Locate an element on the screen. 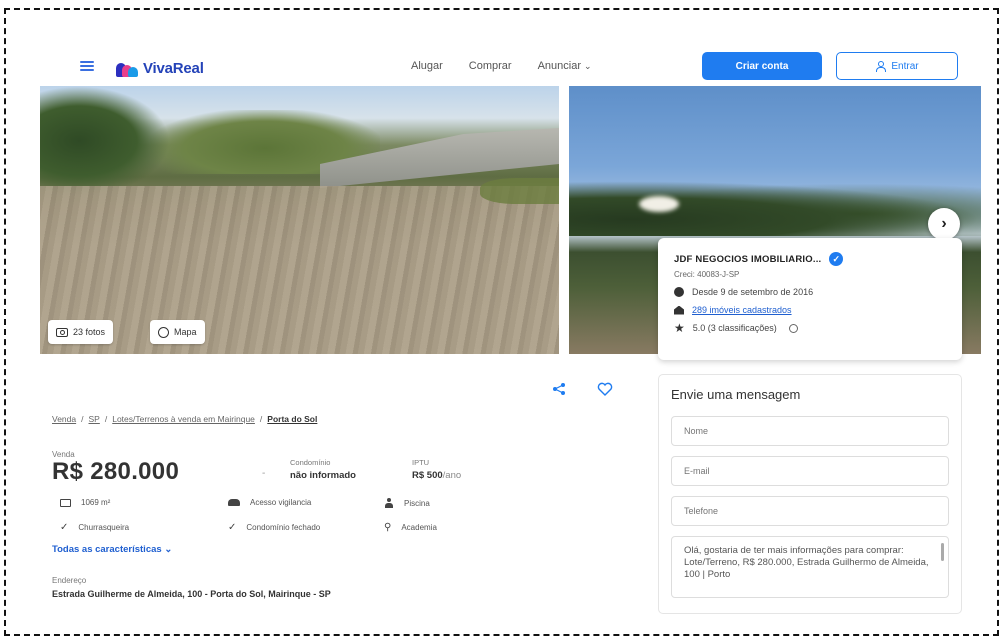  photo-ground is located at coordinates (299, 270).